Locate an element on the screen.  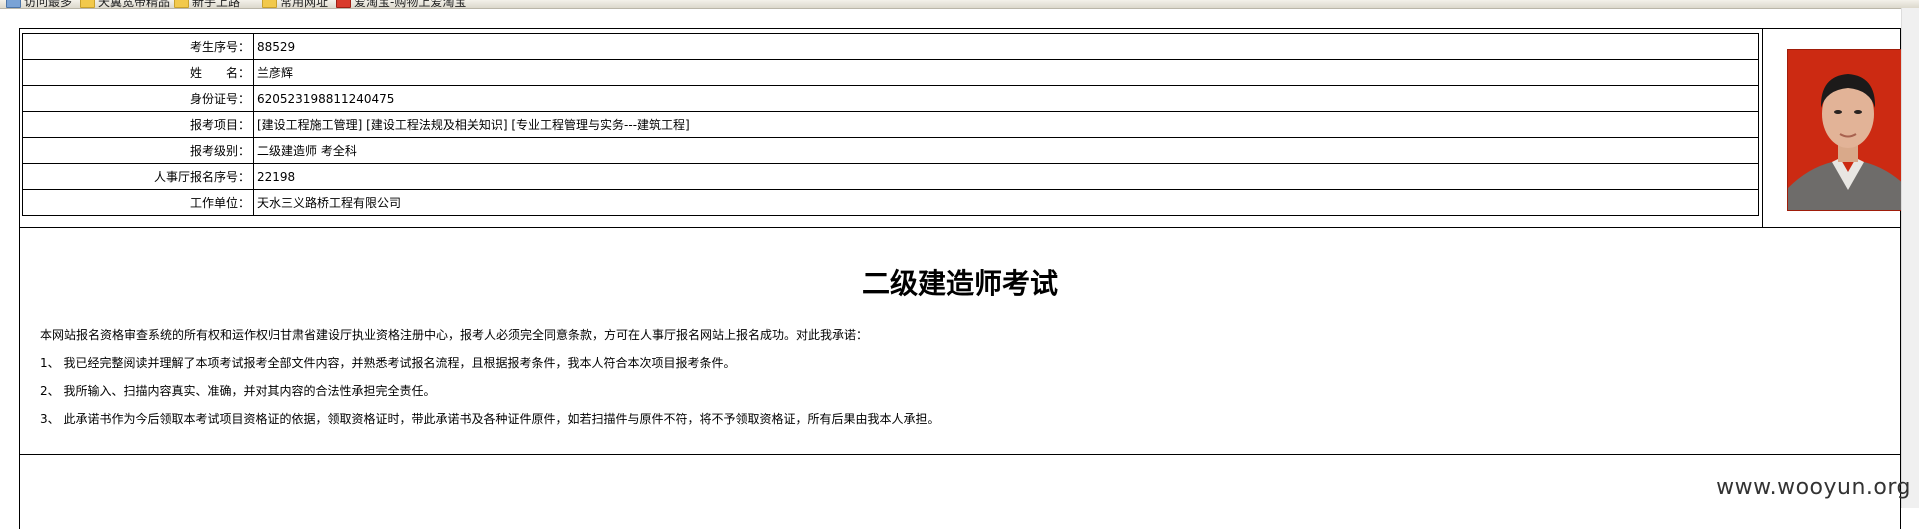
table-row: 工作单位： 天水三义路桥工程有限公司 is located at coordinates (891, 203).